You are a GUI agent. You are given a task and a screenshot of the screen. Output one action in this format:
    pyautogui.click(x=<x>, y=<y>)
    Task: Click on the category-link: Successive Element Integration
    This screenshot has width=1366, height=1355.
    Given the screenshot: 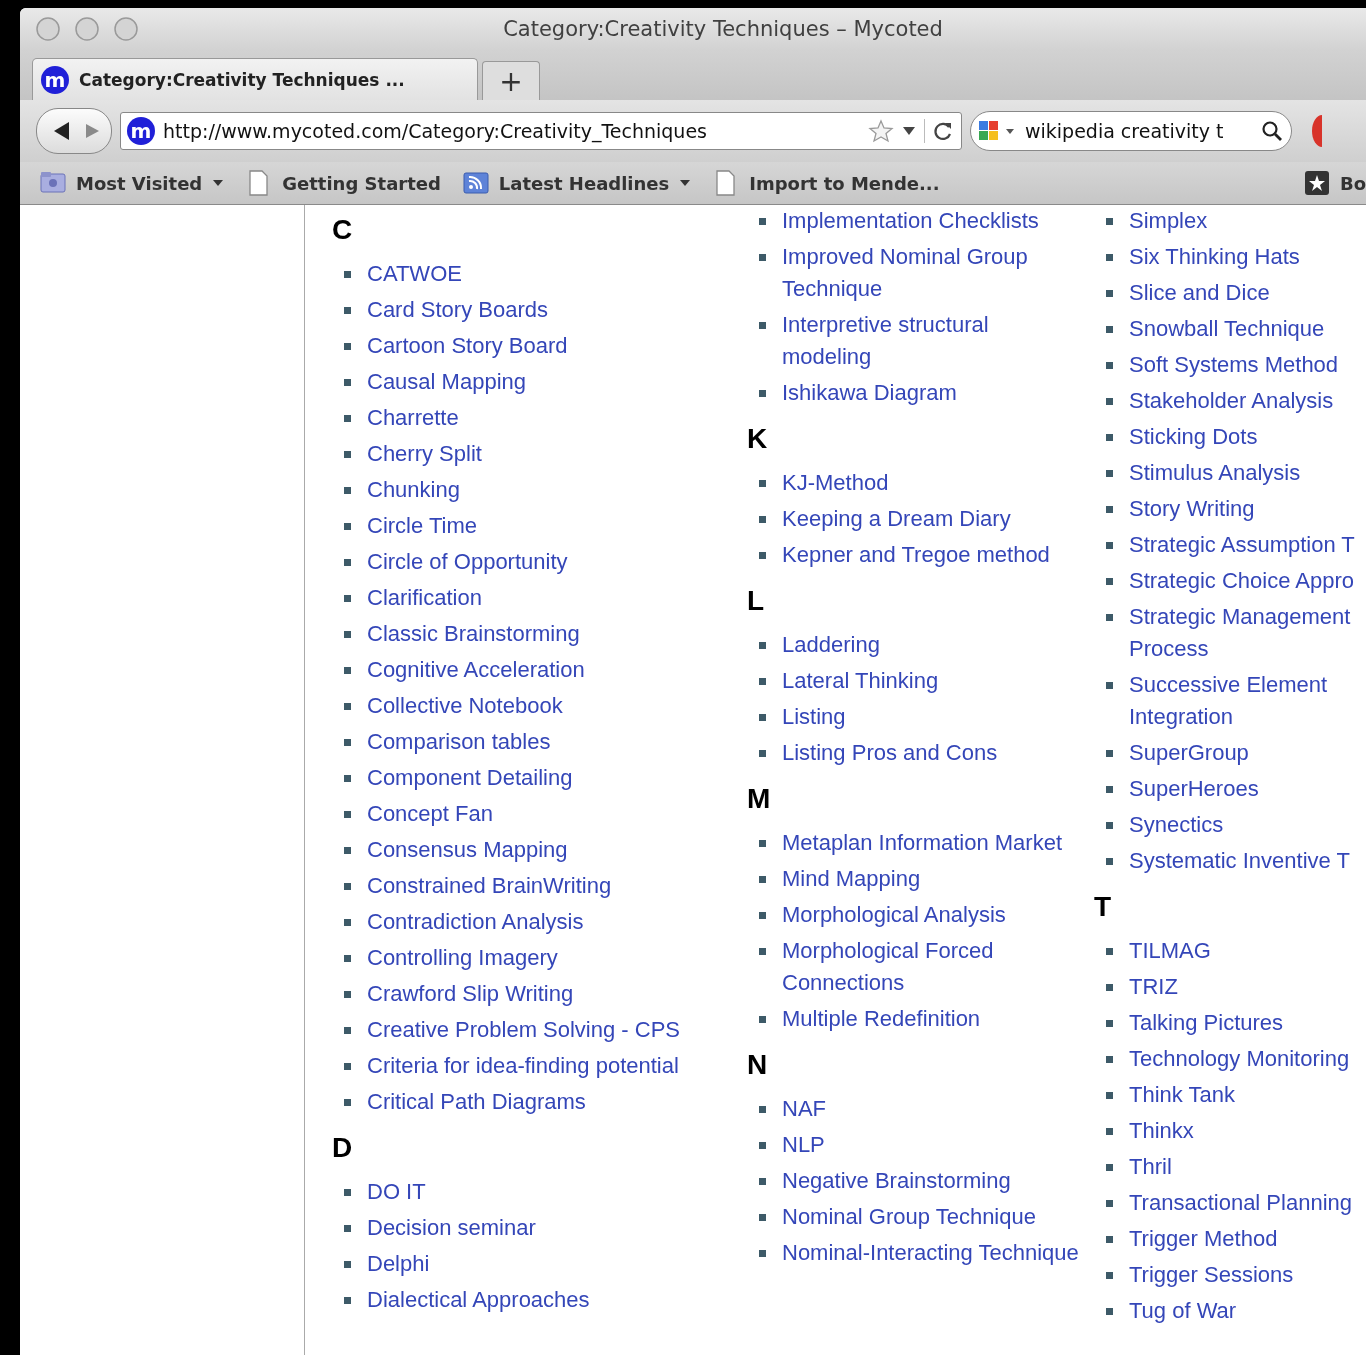 What is the action you would take?
    pyautogui.click(x=1247, y=701)
    